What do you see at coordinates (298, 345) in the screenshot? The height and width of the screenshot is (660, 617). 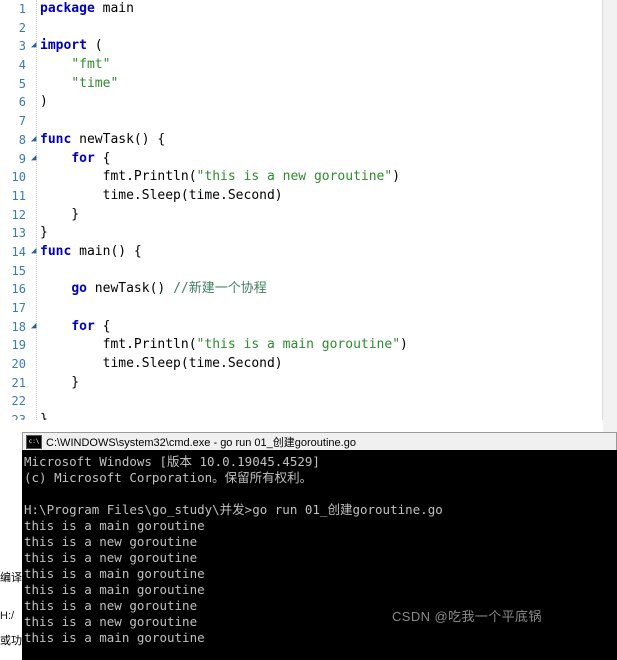 I see `code-token-str: "this is a main goroutine"` at bounding box center [298, 345].